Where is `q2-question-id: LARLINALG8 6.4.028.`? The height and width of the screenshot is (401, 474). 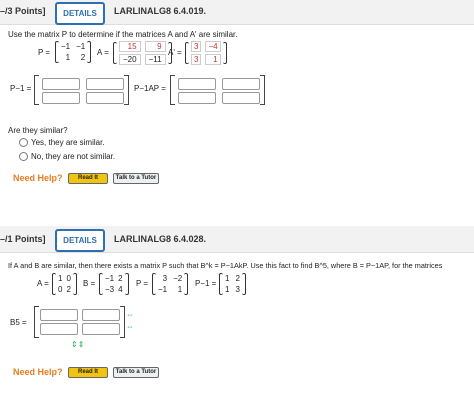
q2-question-id: LARLINALG8 6.4.028. is located at coordinates (160, 239).